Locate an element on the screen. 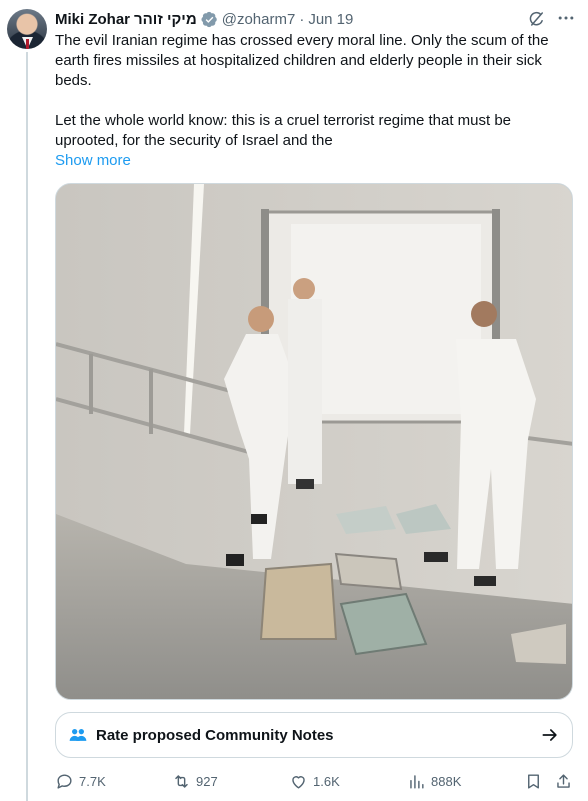 The width and height of the screenshot is (588, 801). more-options-icon is located at coordinates (566, 18).